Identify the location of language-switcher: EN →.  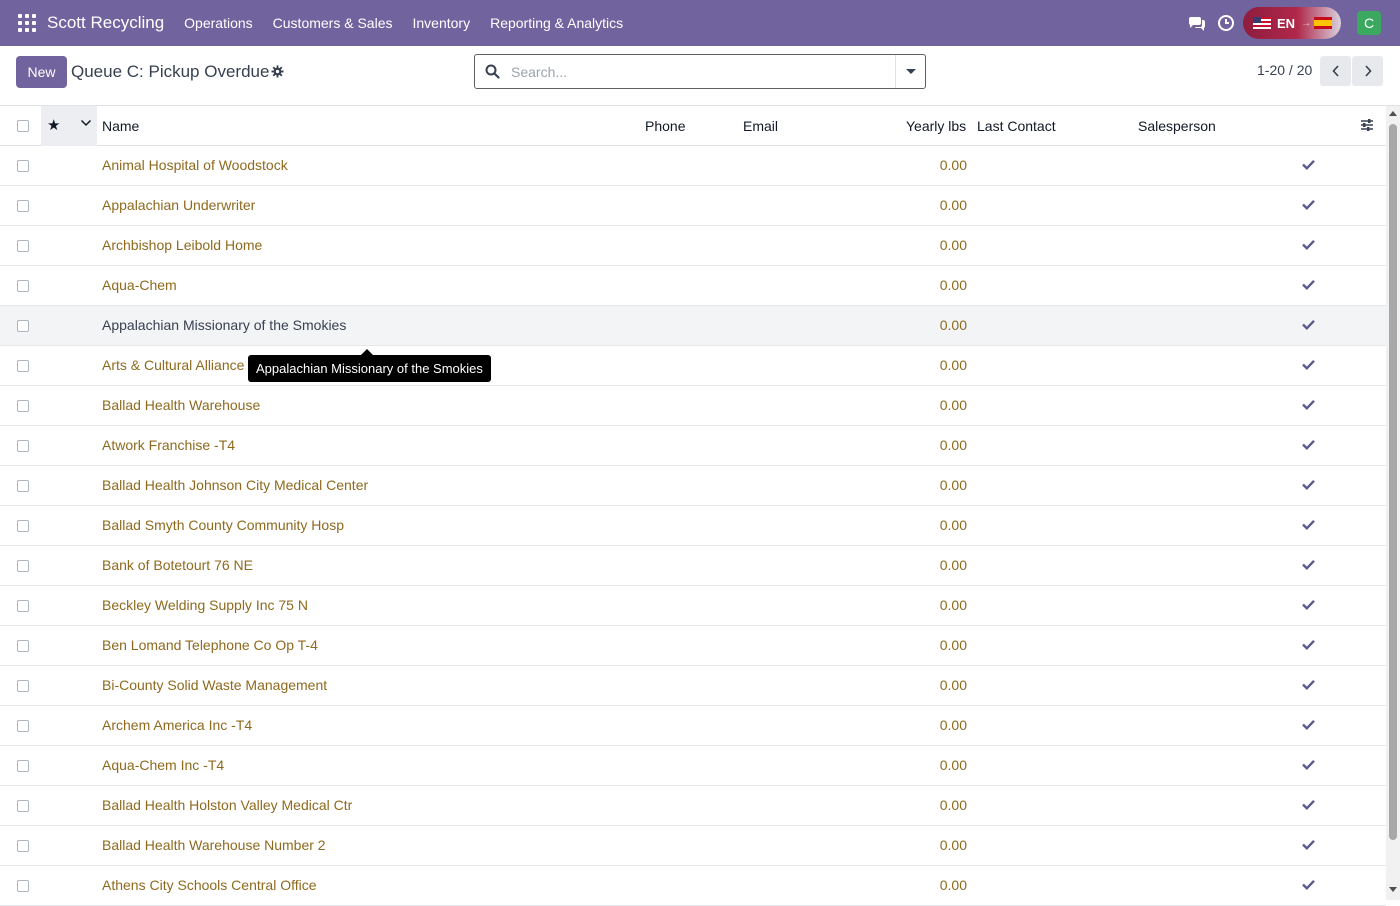
(1292, 23).